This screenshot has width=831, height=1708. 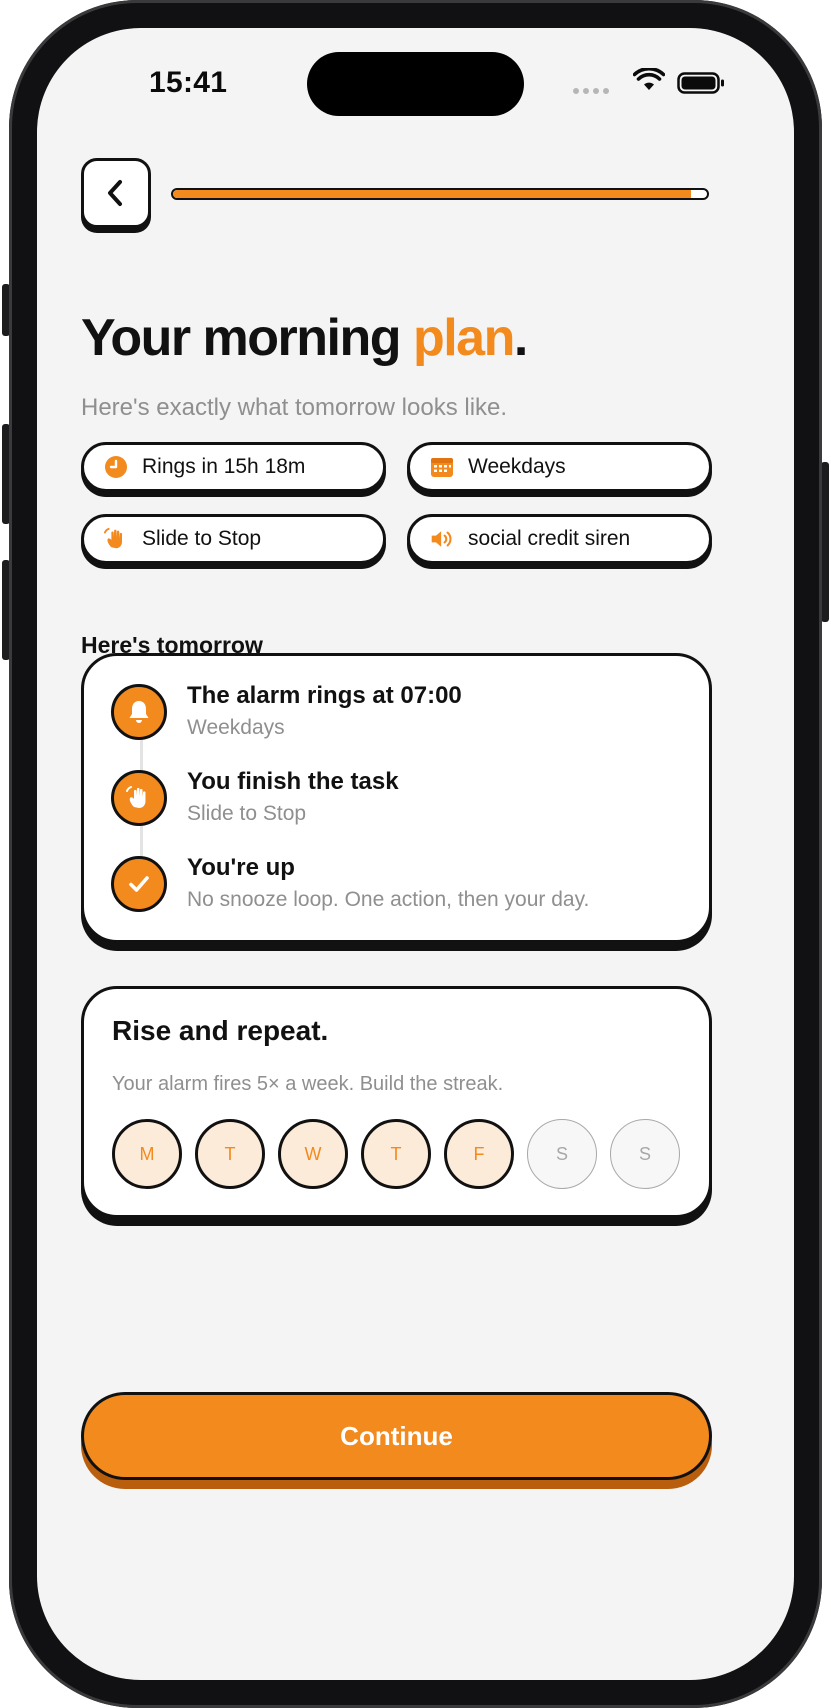 What do you see at coordinates (645, 1154) in the screenshot?
I see `day-sunday: S` at bounding box center [645, 1154].